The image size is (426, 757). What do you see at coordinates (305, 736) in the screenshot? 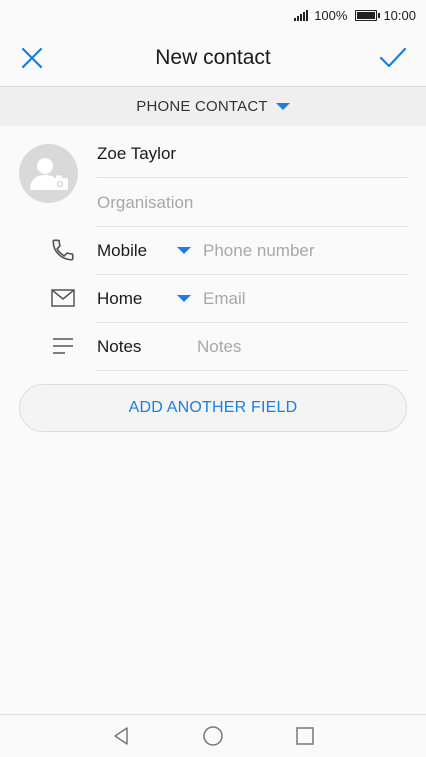
I see `recents-icon` at bounding box center [305, 736].